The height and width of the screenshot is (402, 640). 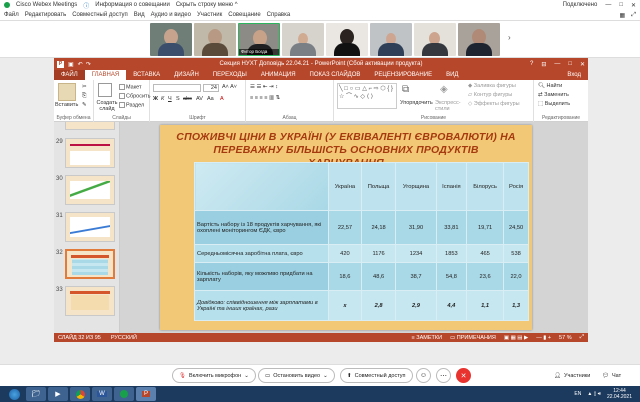 I want to click on notes-button: ≡ ЗАМЕТКИ, so click(x=427, y=338).